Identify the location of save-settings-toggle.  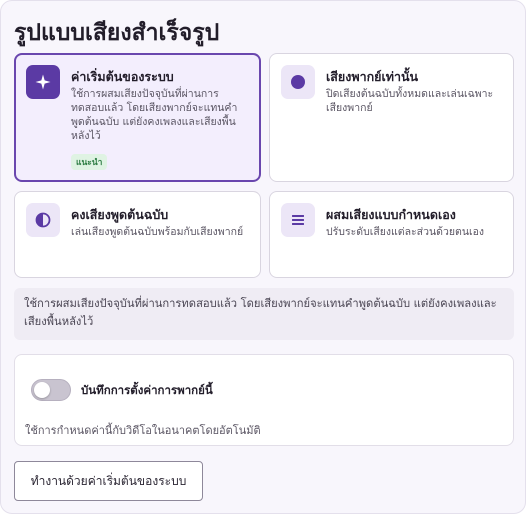
(51, 390).